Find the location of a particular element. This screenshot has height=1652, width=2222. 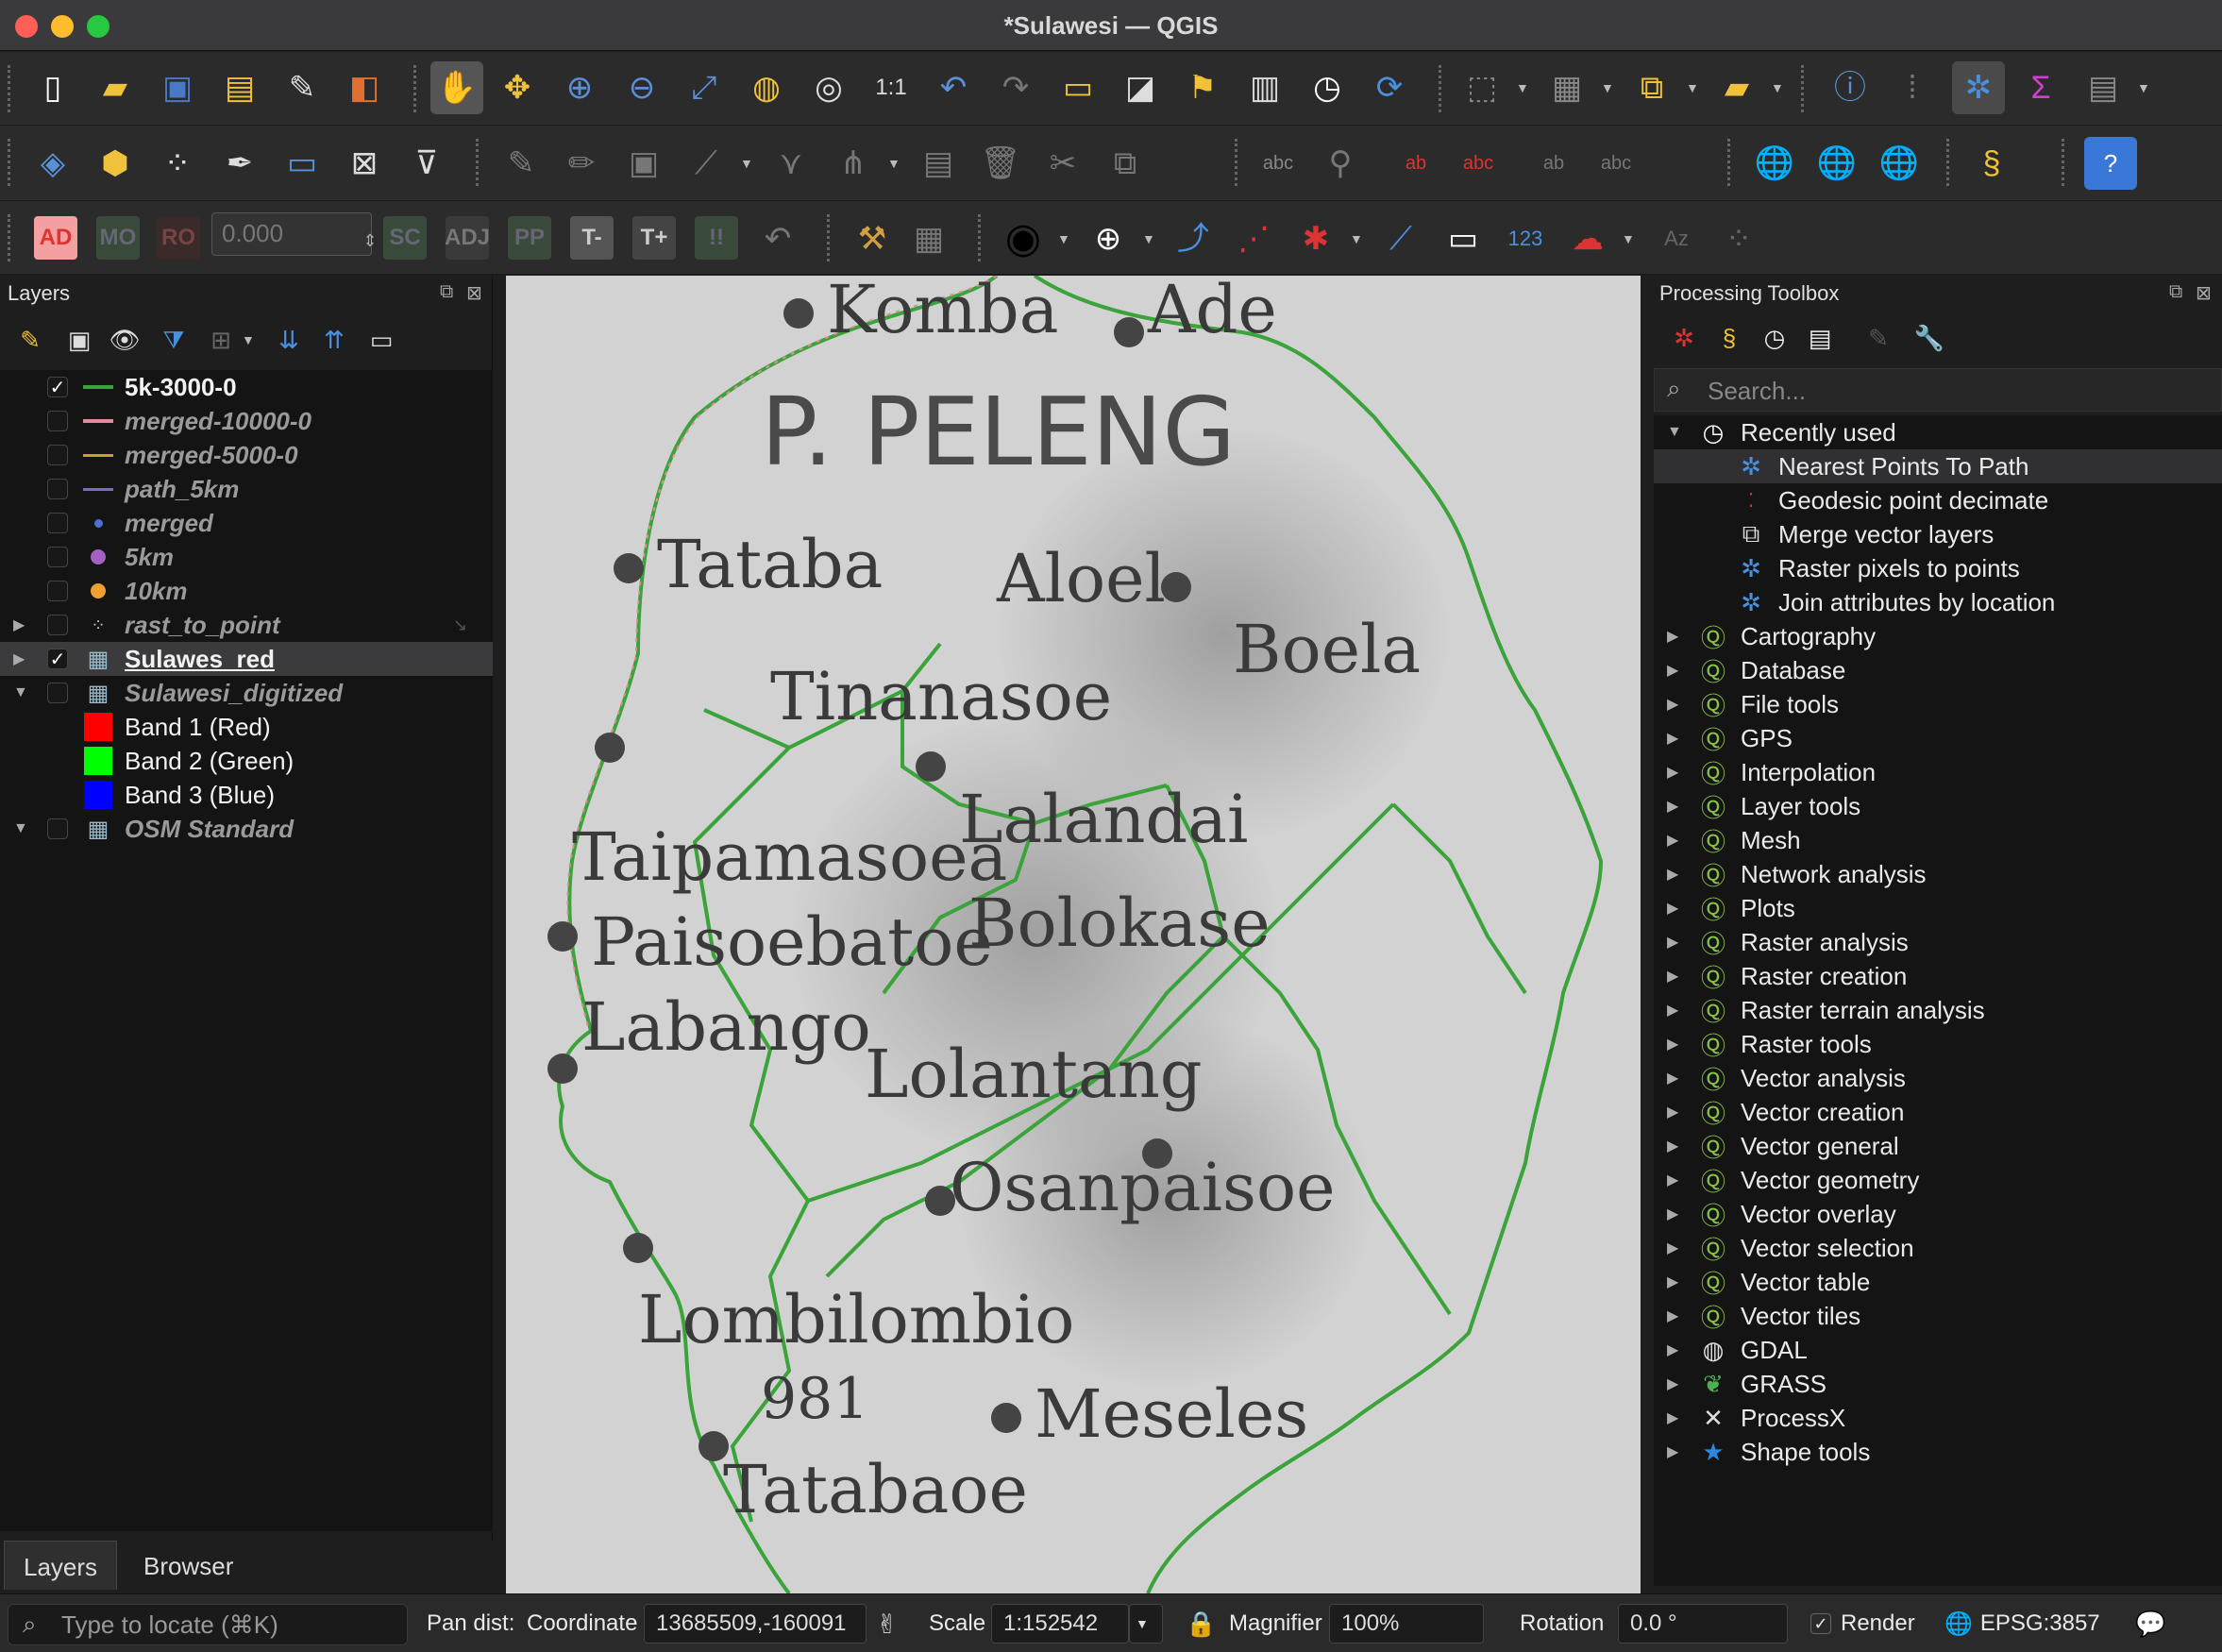

provider-group: ▶ ★ Shape tools is located at coordinates (1938, 1452).